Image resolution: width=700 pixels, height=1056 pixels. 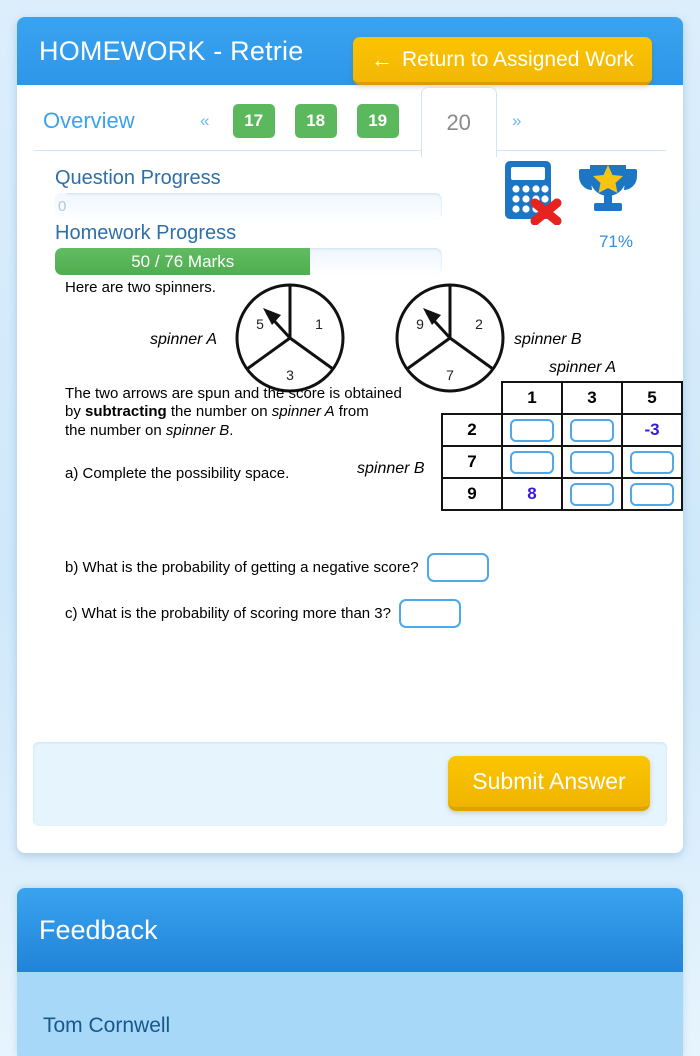 What do you see at coordinates (75, 412) in the screenshot?
I see `paragraph-line-2-pre: by` at bounding box center [75, 412].